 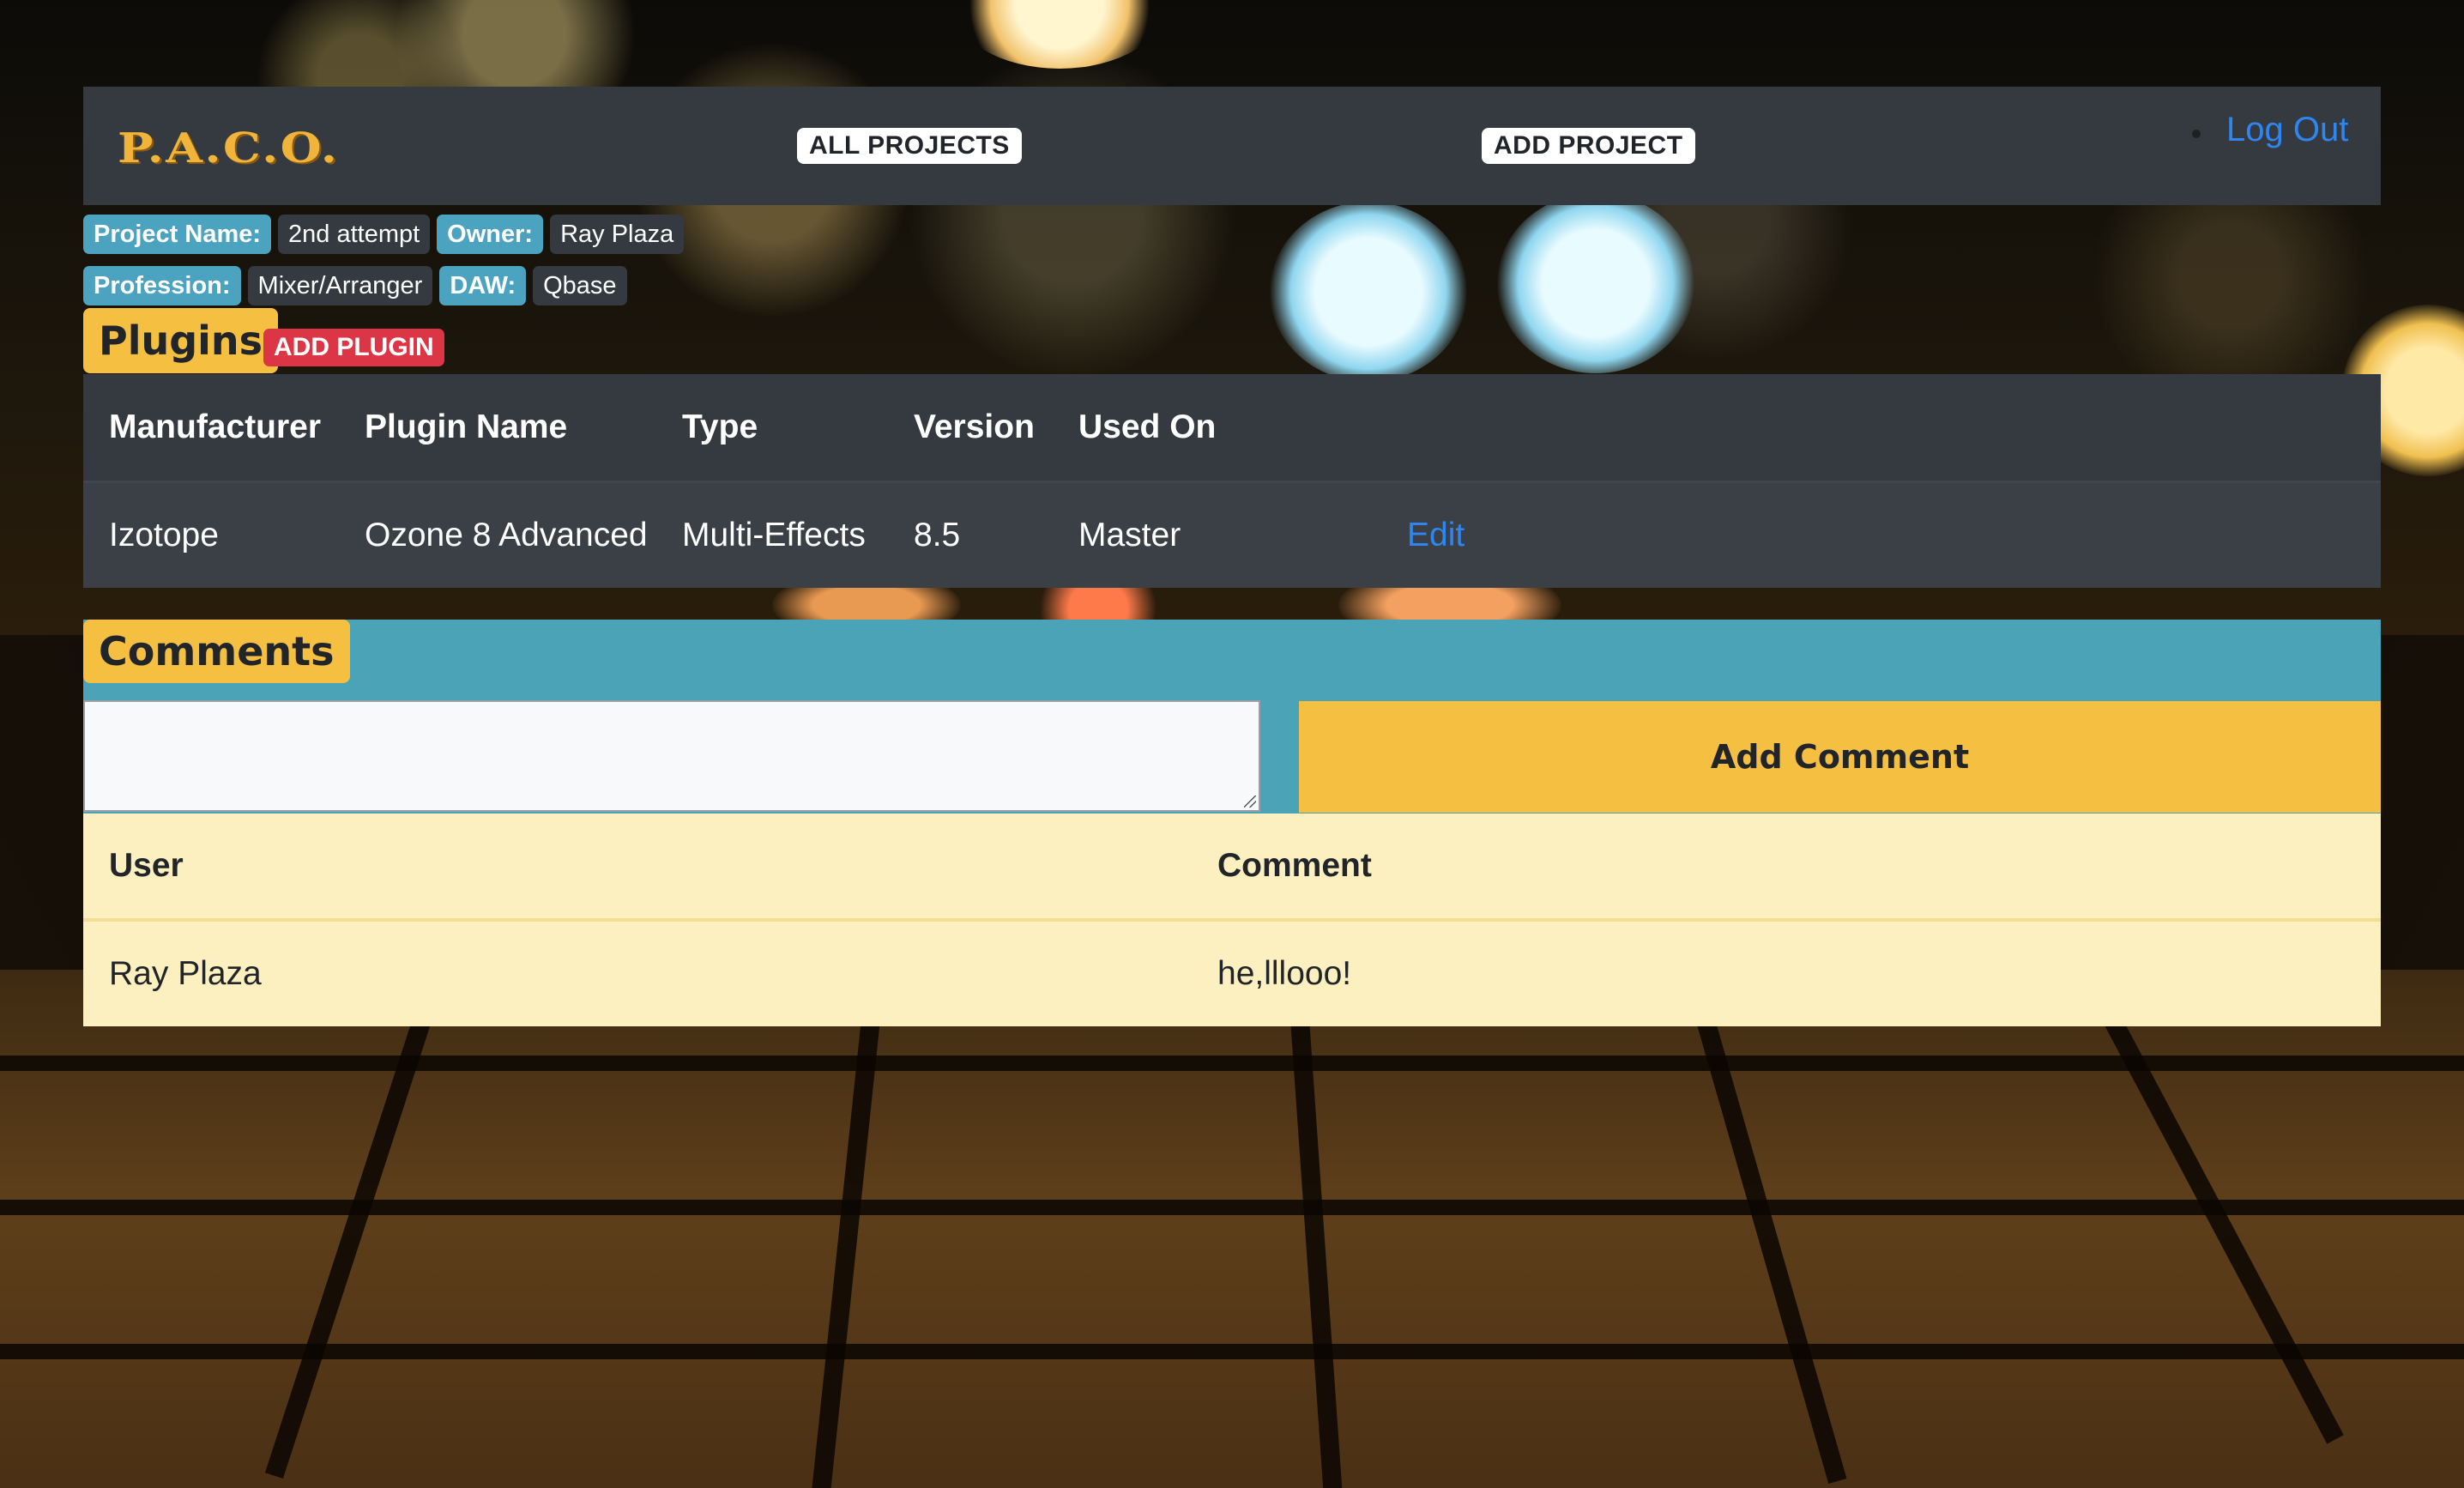 What do you see at coordinates (580, 285) in the screenshot?
I see `daw-value: Qbase` at bounding box center [580, 285].